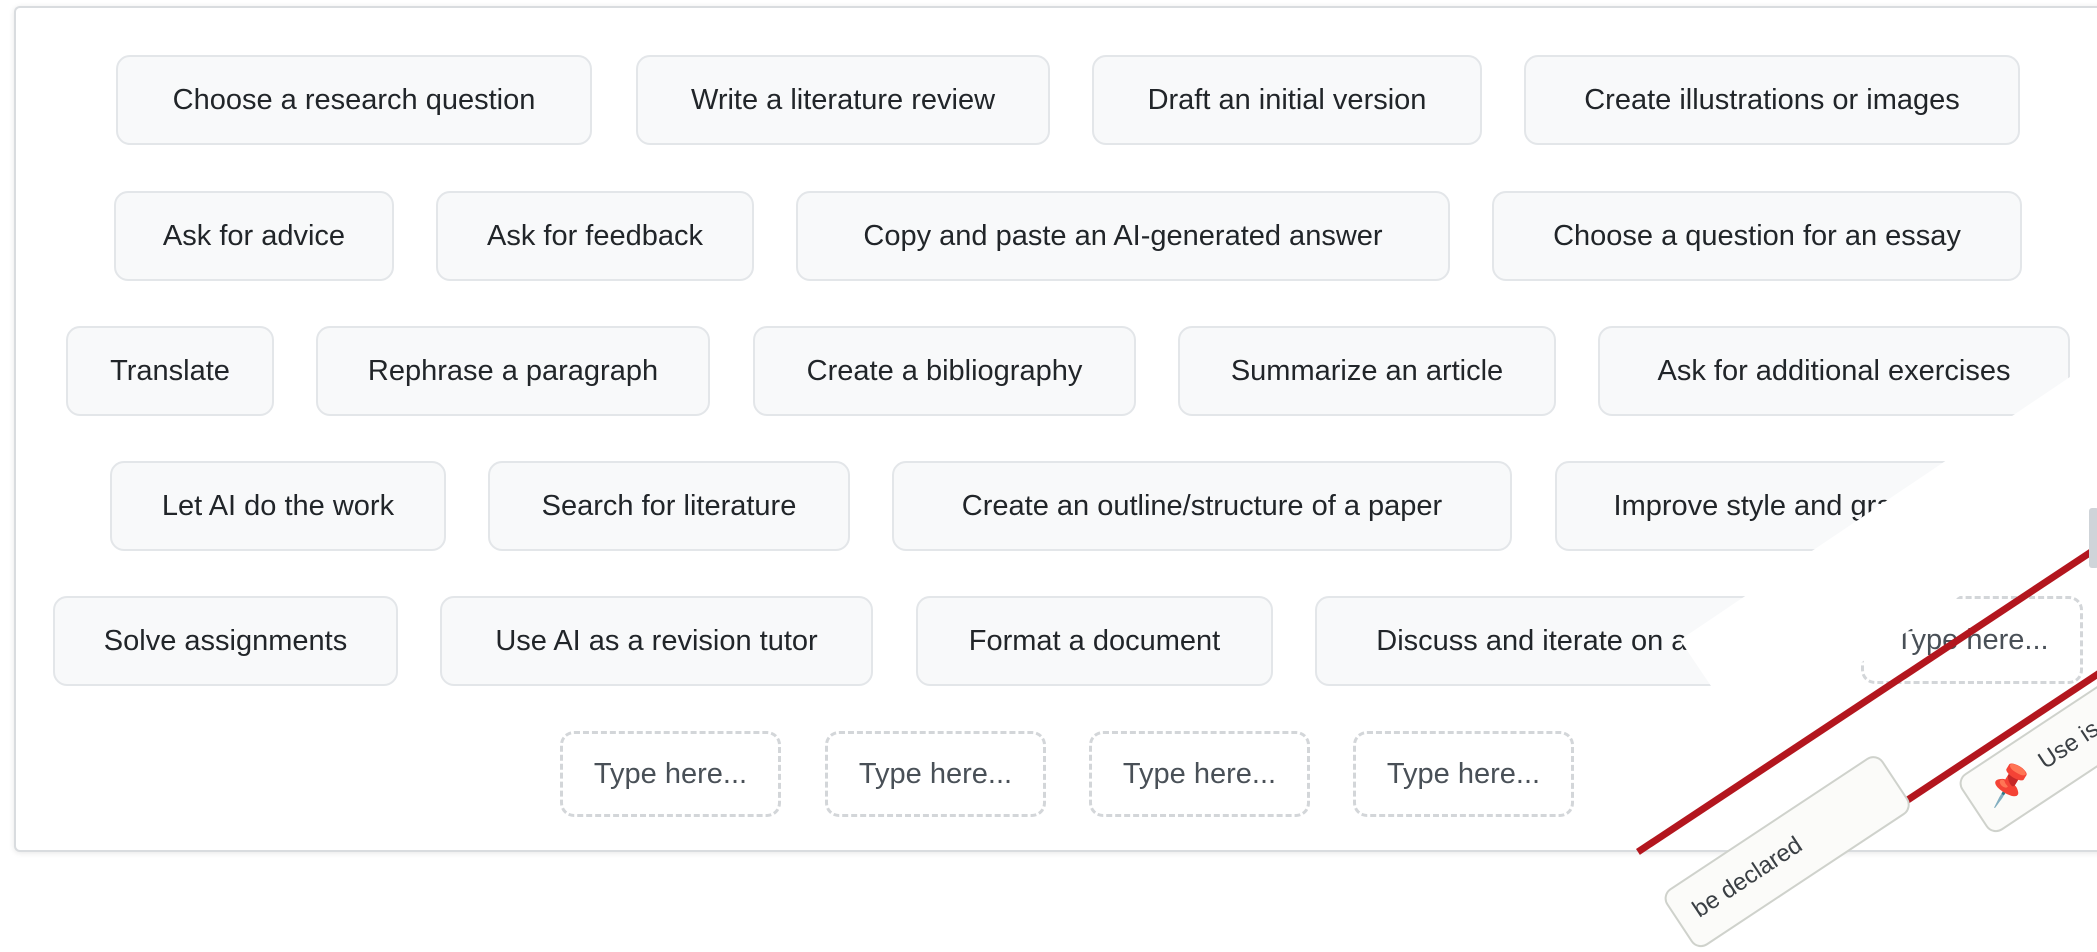  I want to click on chip-copy-paste-ai-answer: Copy and paste an AI-generated answer, so click(1123, 236).